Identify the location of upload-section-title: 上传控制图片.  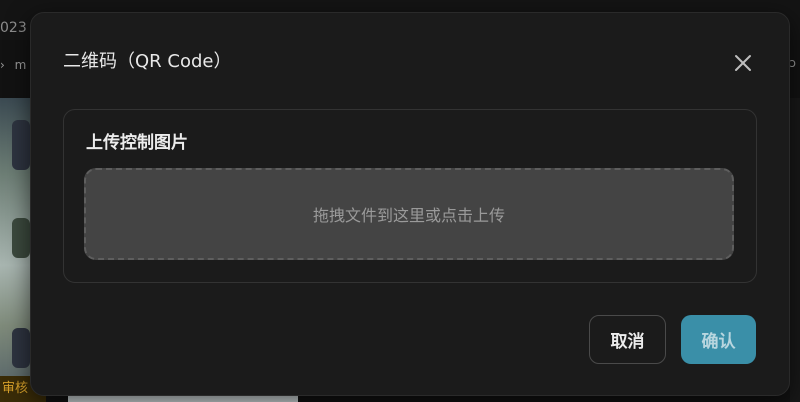
(137, 143).